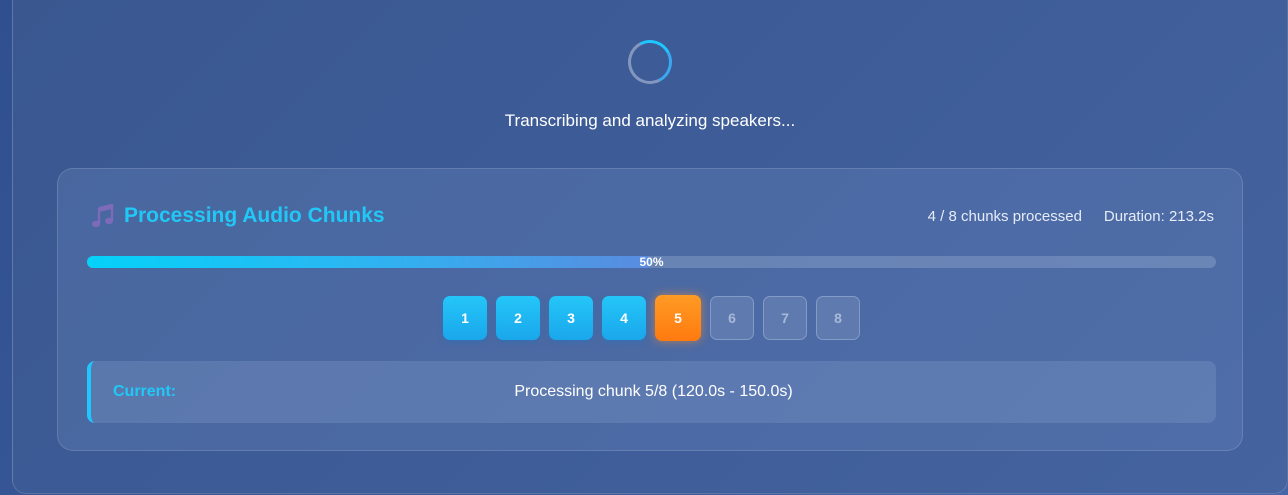 Image resolution: width=1288 pixels, height=495 pixels. Describe the element at coordinates (369, 262) in the screenshot. I see `progress-bar-fill` at that location.